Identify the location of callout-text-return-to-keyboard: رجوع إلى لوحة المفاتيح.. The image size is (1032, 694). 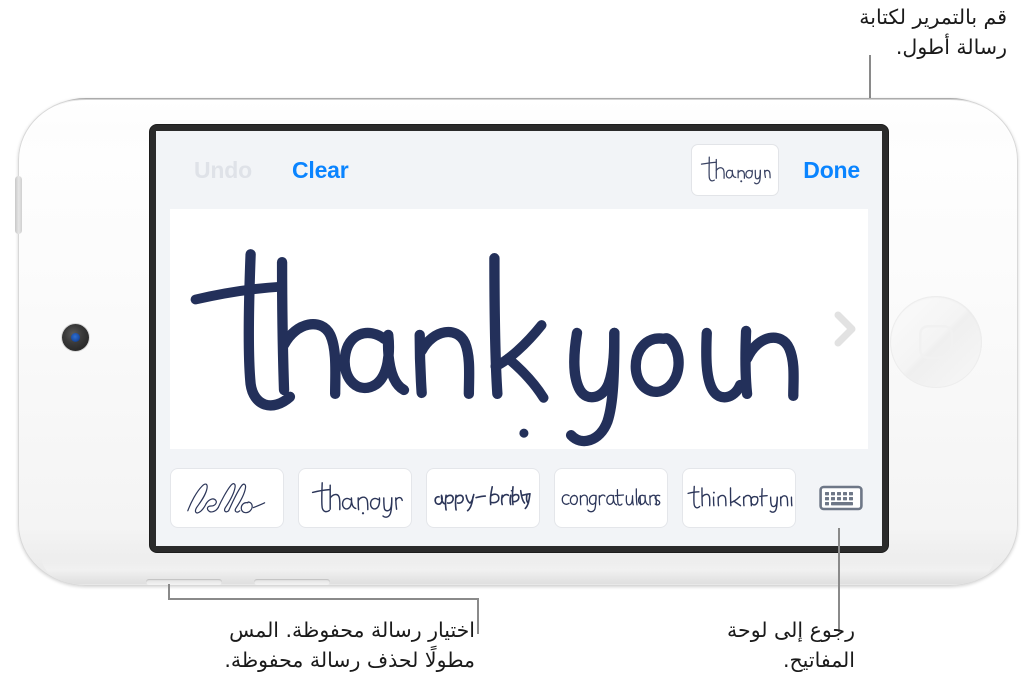
(791, 645).